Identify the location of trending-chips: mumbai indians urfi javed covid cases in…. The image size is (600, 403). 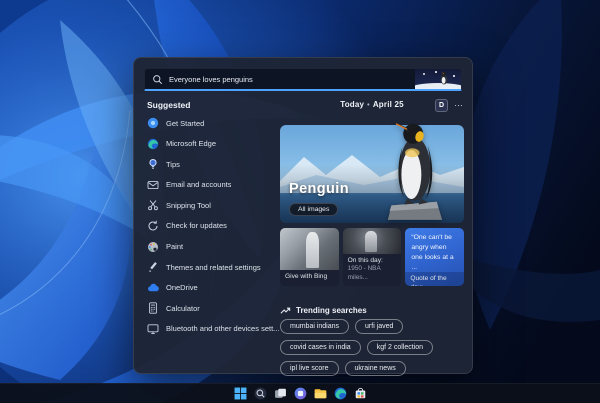
(375, 347).